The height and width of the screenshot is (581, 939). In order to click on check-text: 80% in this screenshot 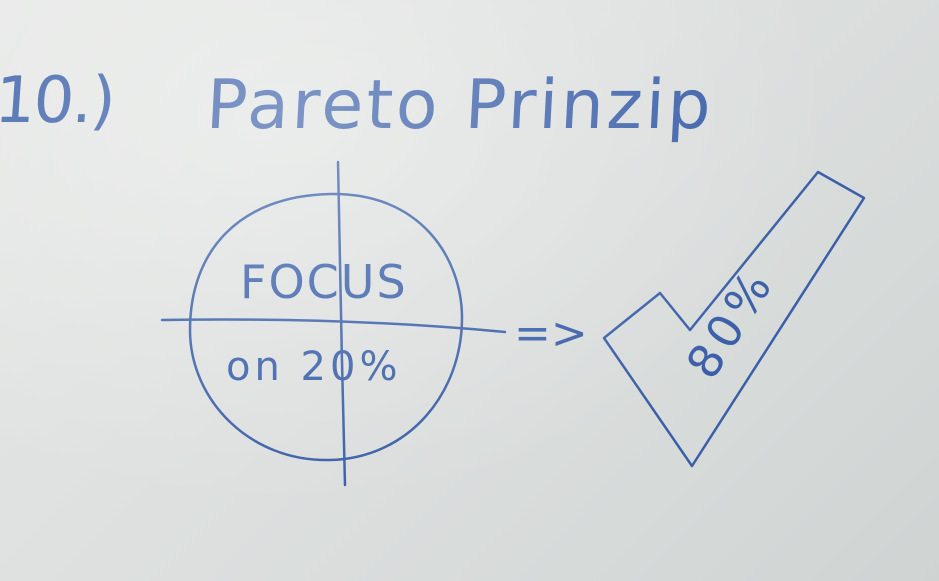, I will do `click(731, 322)`.